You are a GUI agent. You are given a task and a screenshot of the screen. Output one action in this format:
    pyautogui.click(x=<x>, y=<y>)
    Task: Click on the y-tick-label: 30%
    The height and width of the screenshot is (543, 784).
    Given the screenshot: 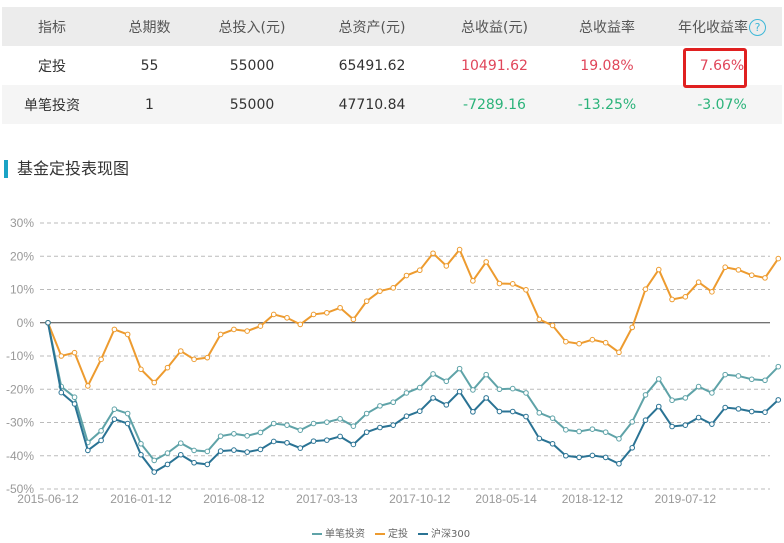 What is the action you would take?
    pyautogui.click(x=22, y=223)
    